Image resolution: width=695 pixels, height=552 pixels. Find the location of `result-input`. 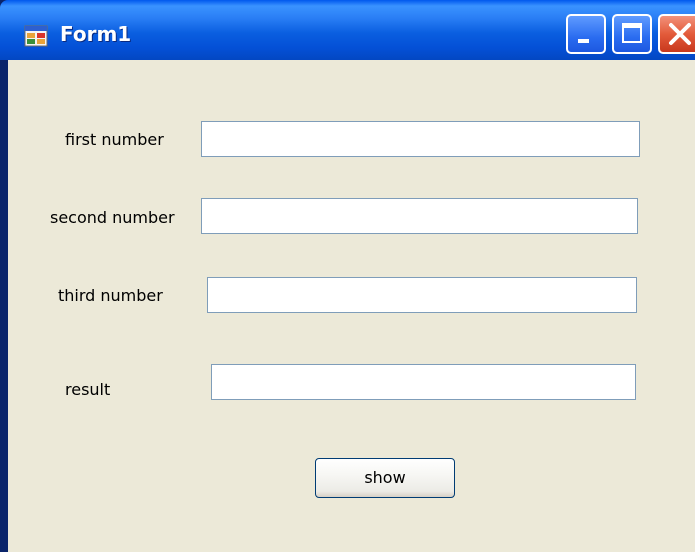

result-input is located at coordinates (423, 382).